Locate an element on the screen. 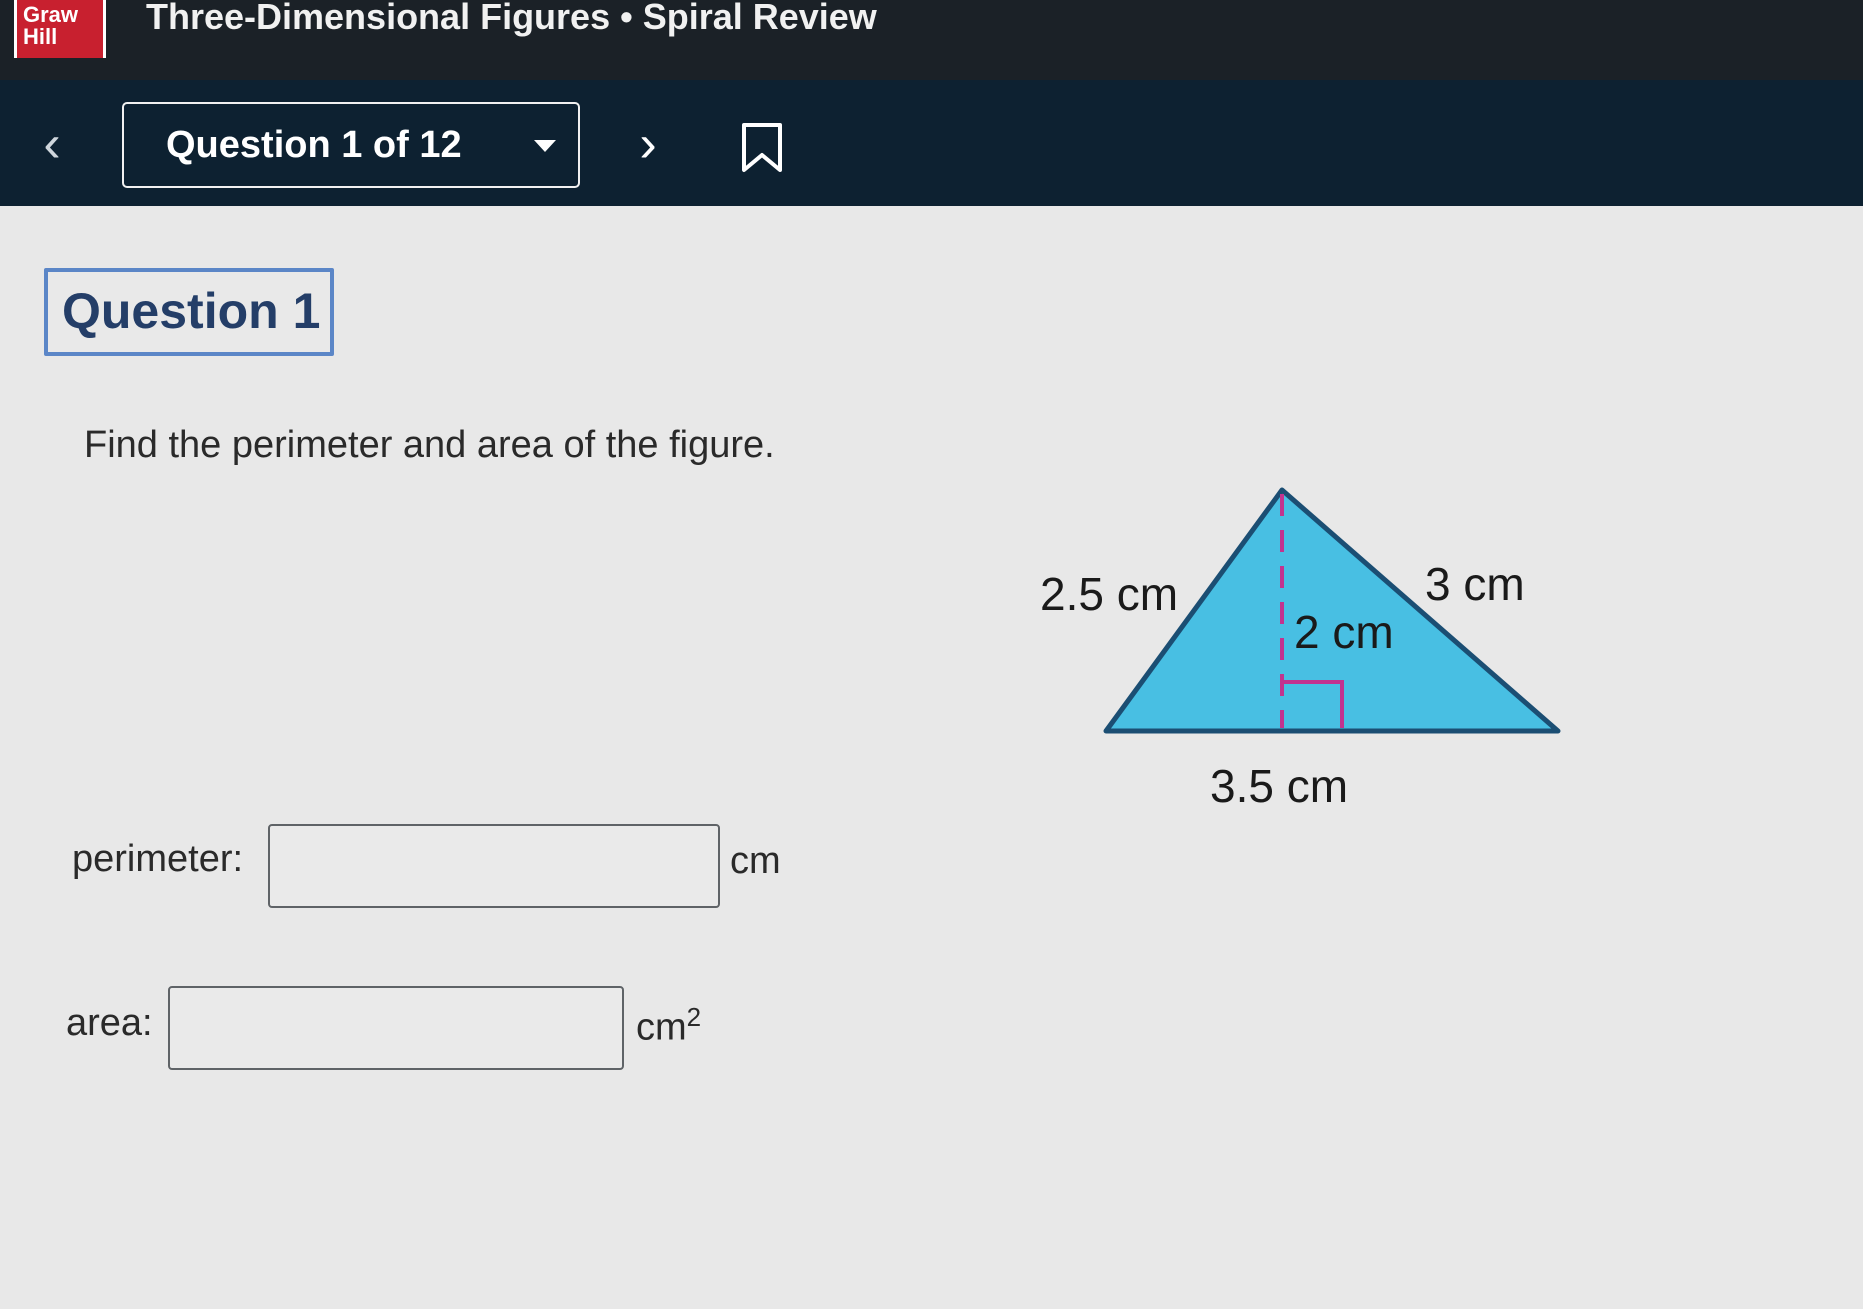  area-unit-text: cm is located at coordinates (661, 1027).